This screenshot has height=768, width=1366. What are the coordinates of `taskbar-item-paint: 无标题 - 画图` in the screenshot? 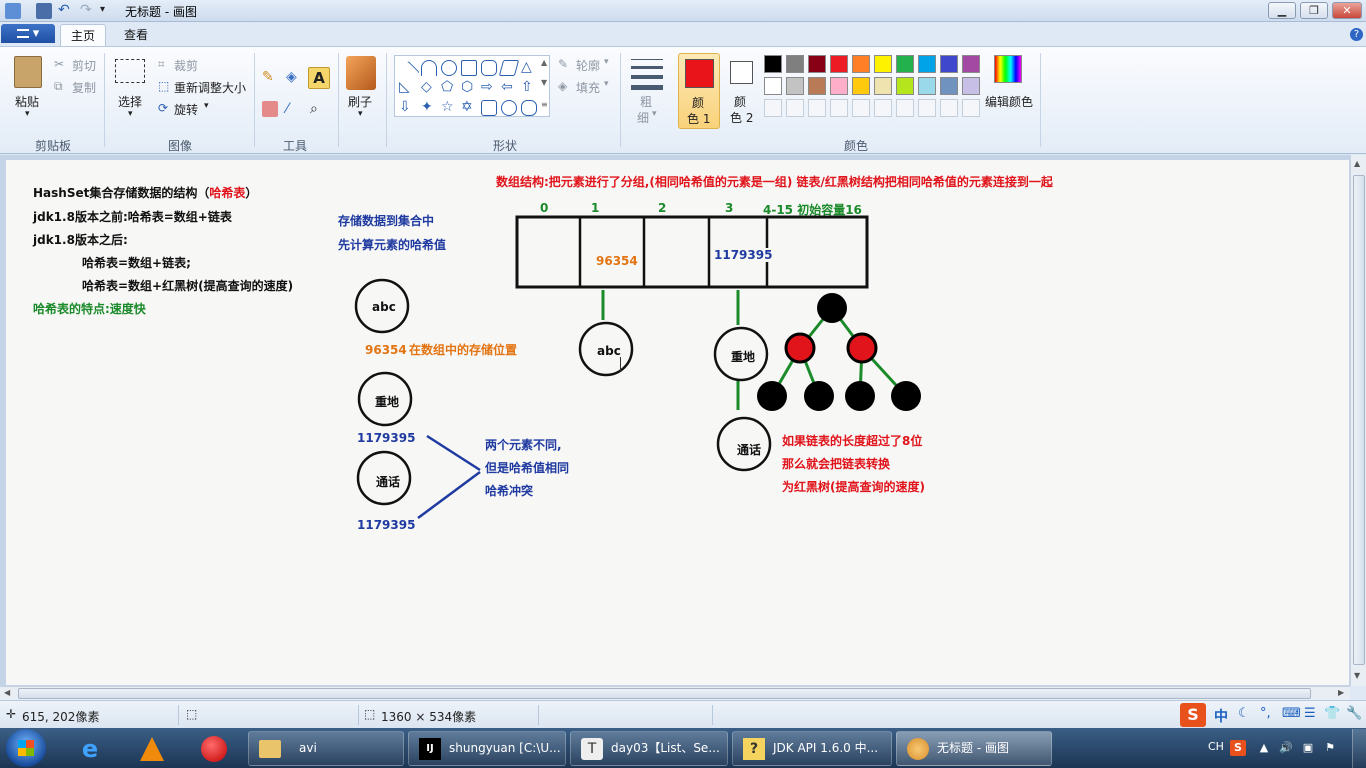 It's located at (974, 748).